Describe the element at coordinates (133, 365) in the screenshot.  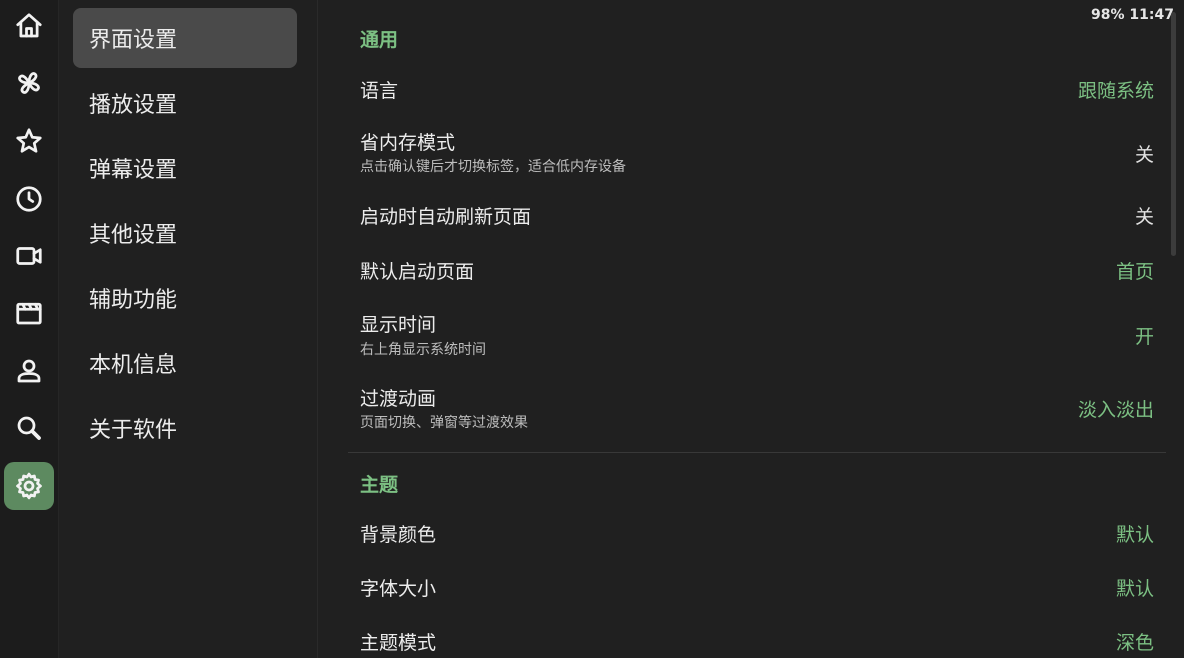
I see `menu-item-label: 本机信息` at that location.